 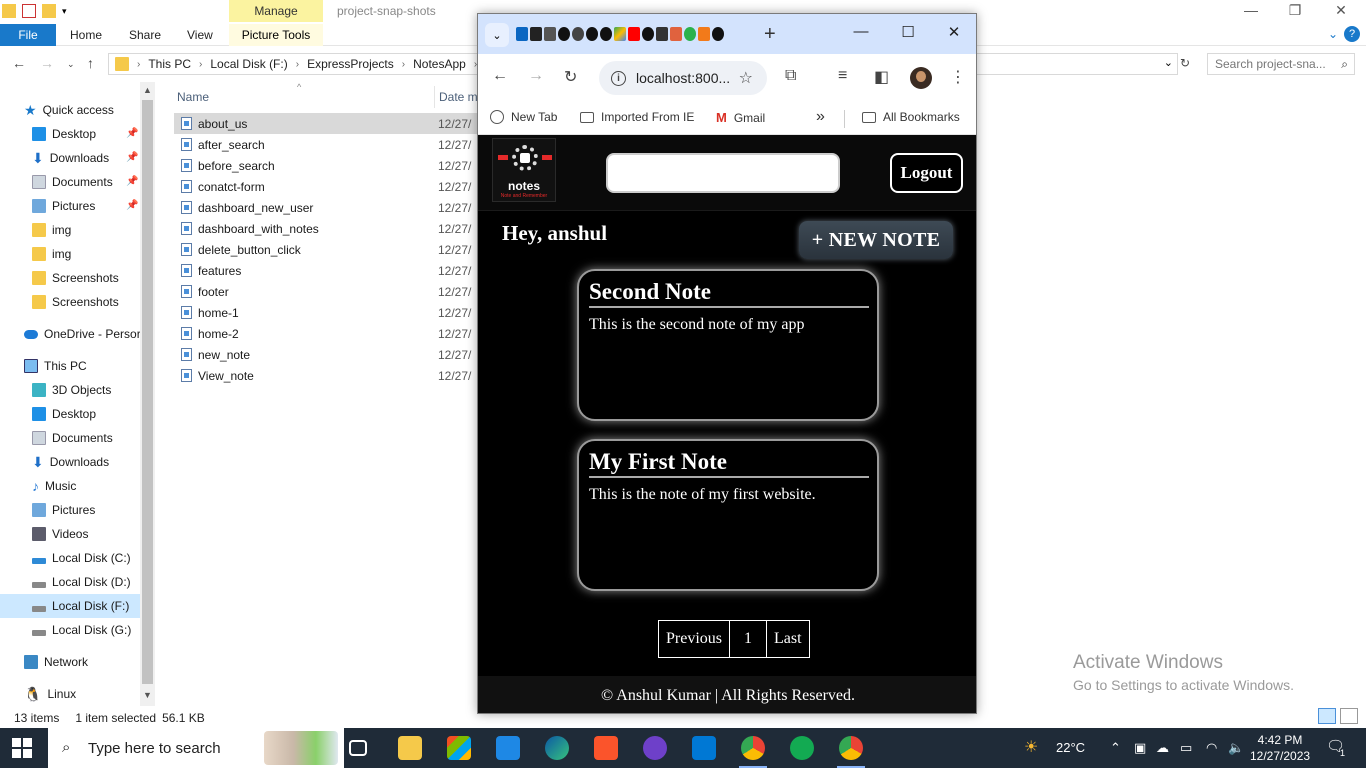 I want to click on manage-tab: Manage, so click(x=276, y=11).